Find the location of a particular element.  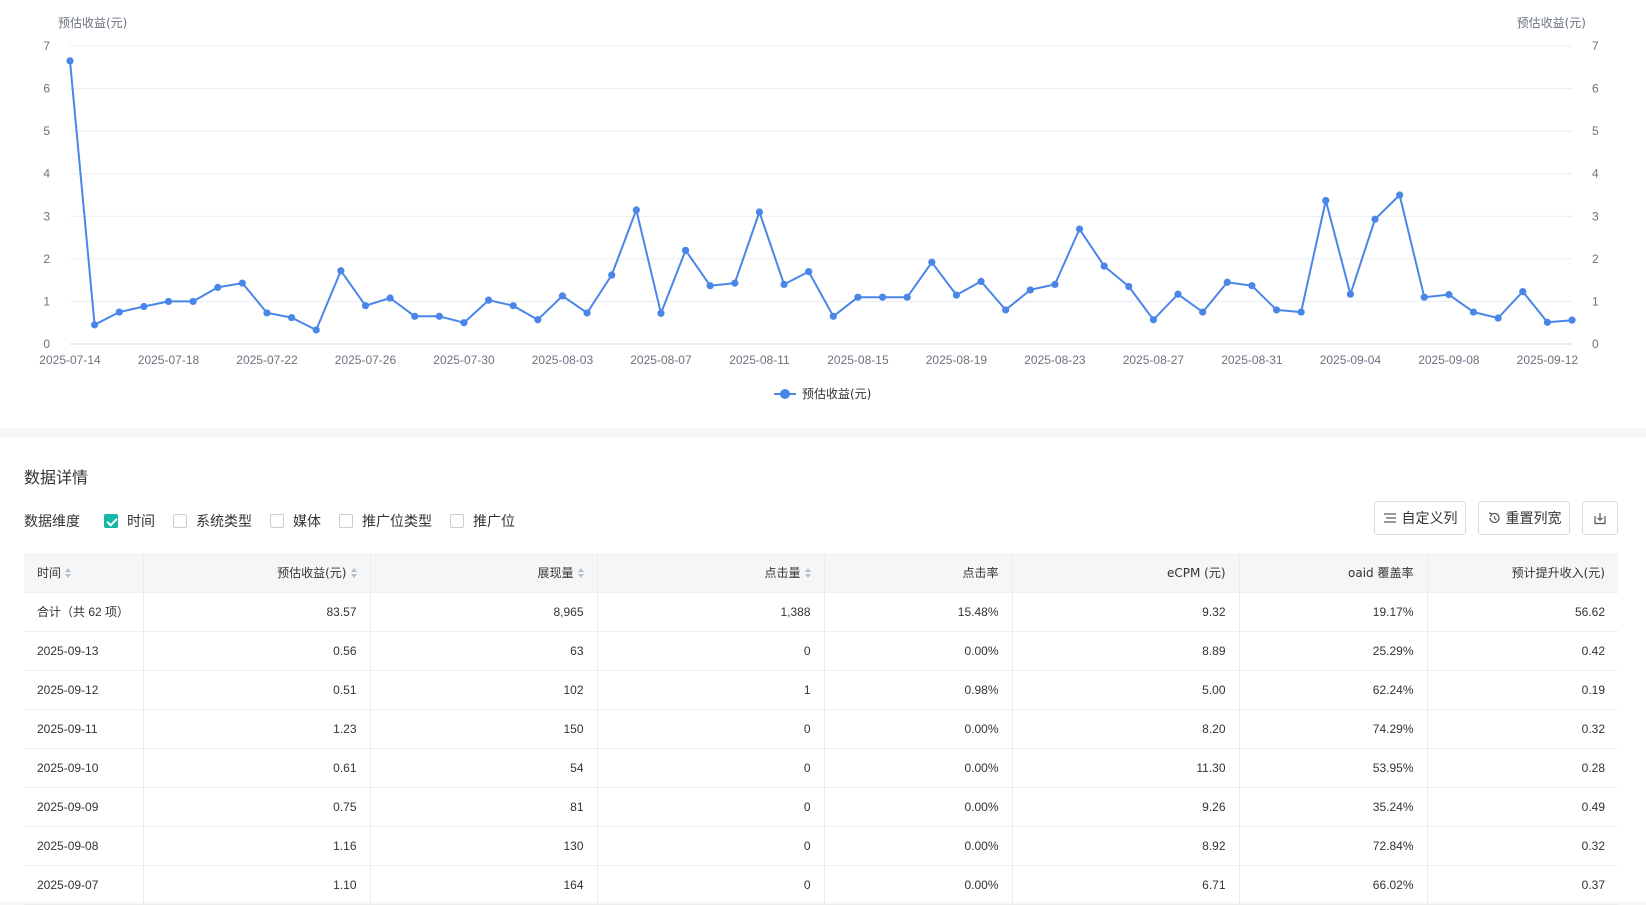

column-header-clicks: 点击量 is located at coordinates (710, 573).